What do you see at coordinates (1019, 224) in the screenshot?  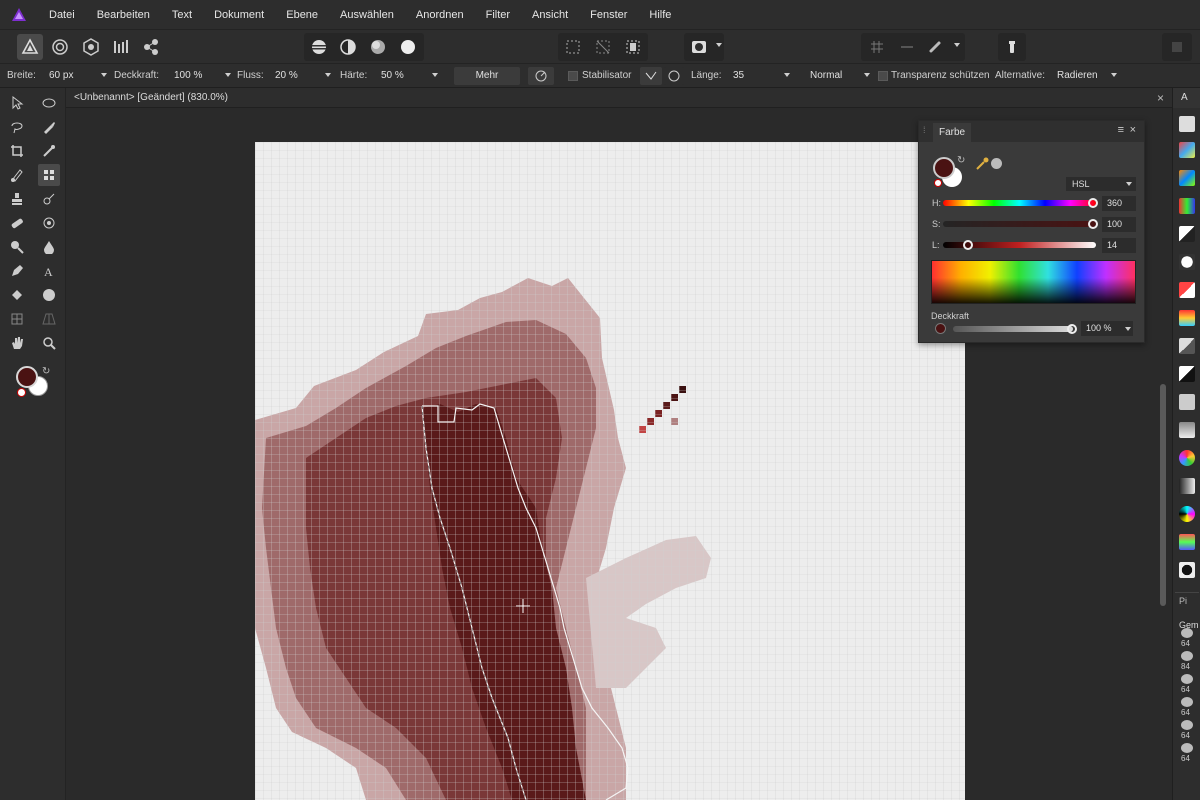 I see `saturation-slider` at bounding box center [1019, 224].